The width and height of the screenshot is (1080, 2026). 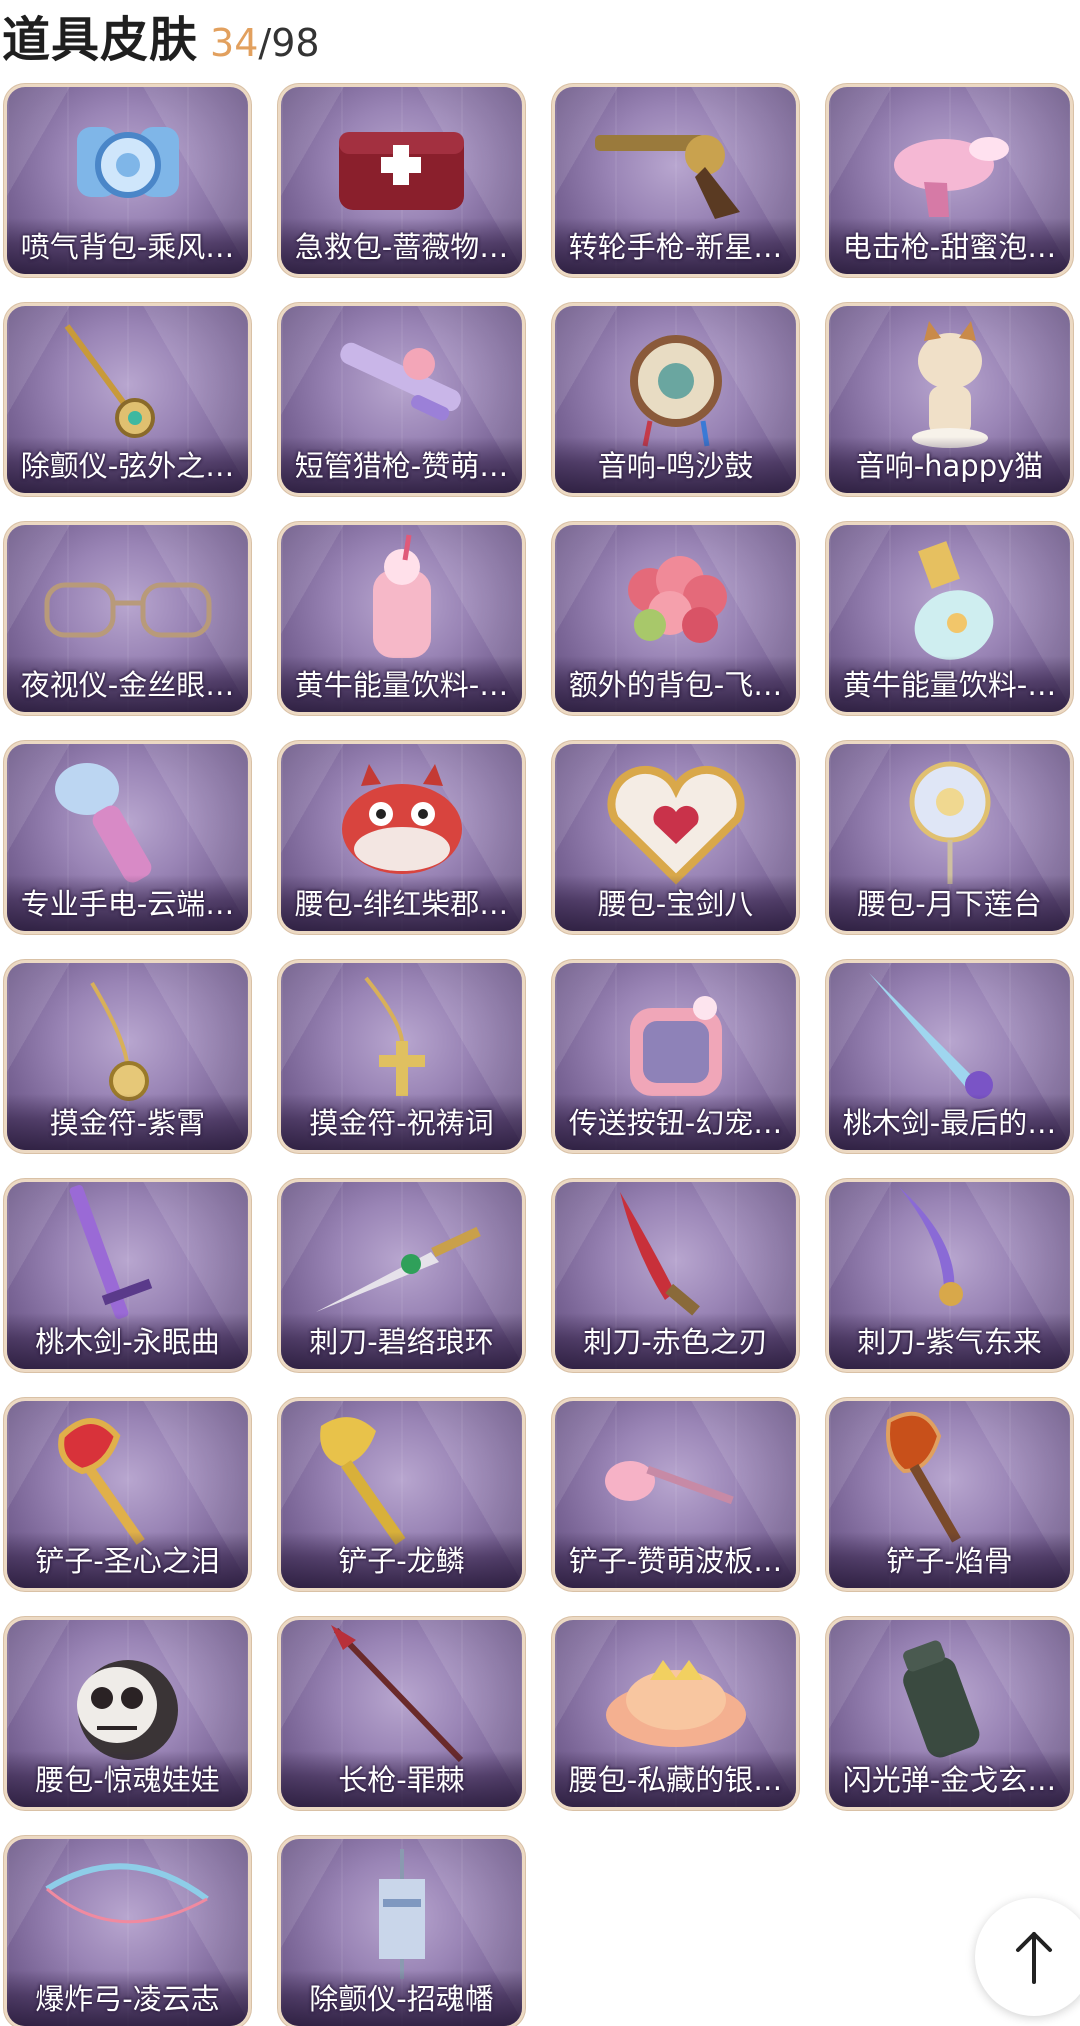 I want to click on skin-card: 音响-鸣沙鼓, so click(x=675, y=399).